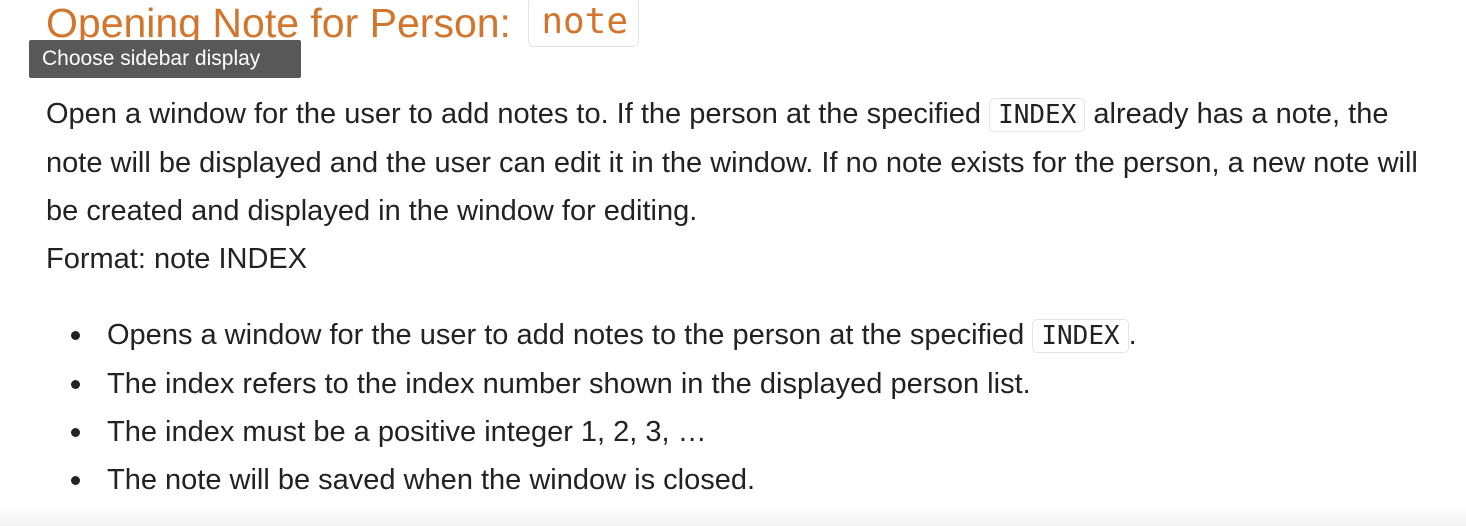  I want to click on list-item-suffix: ., so click(1132, 335).